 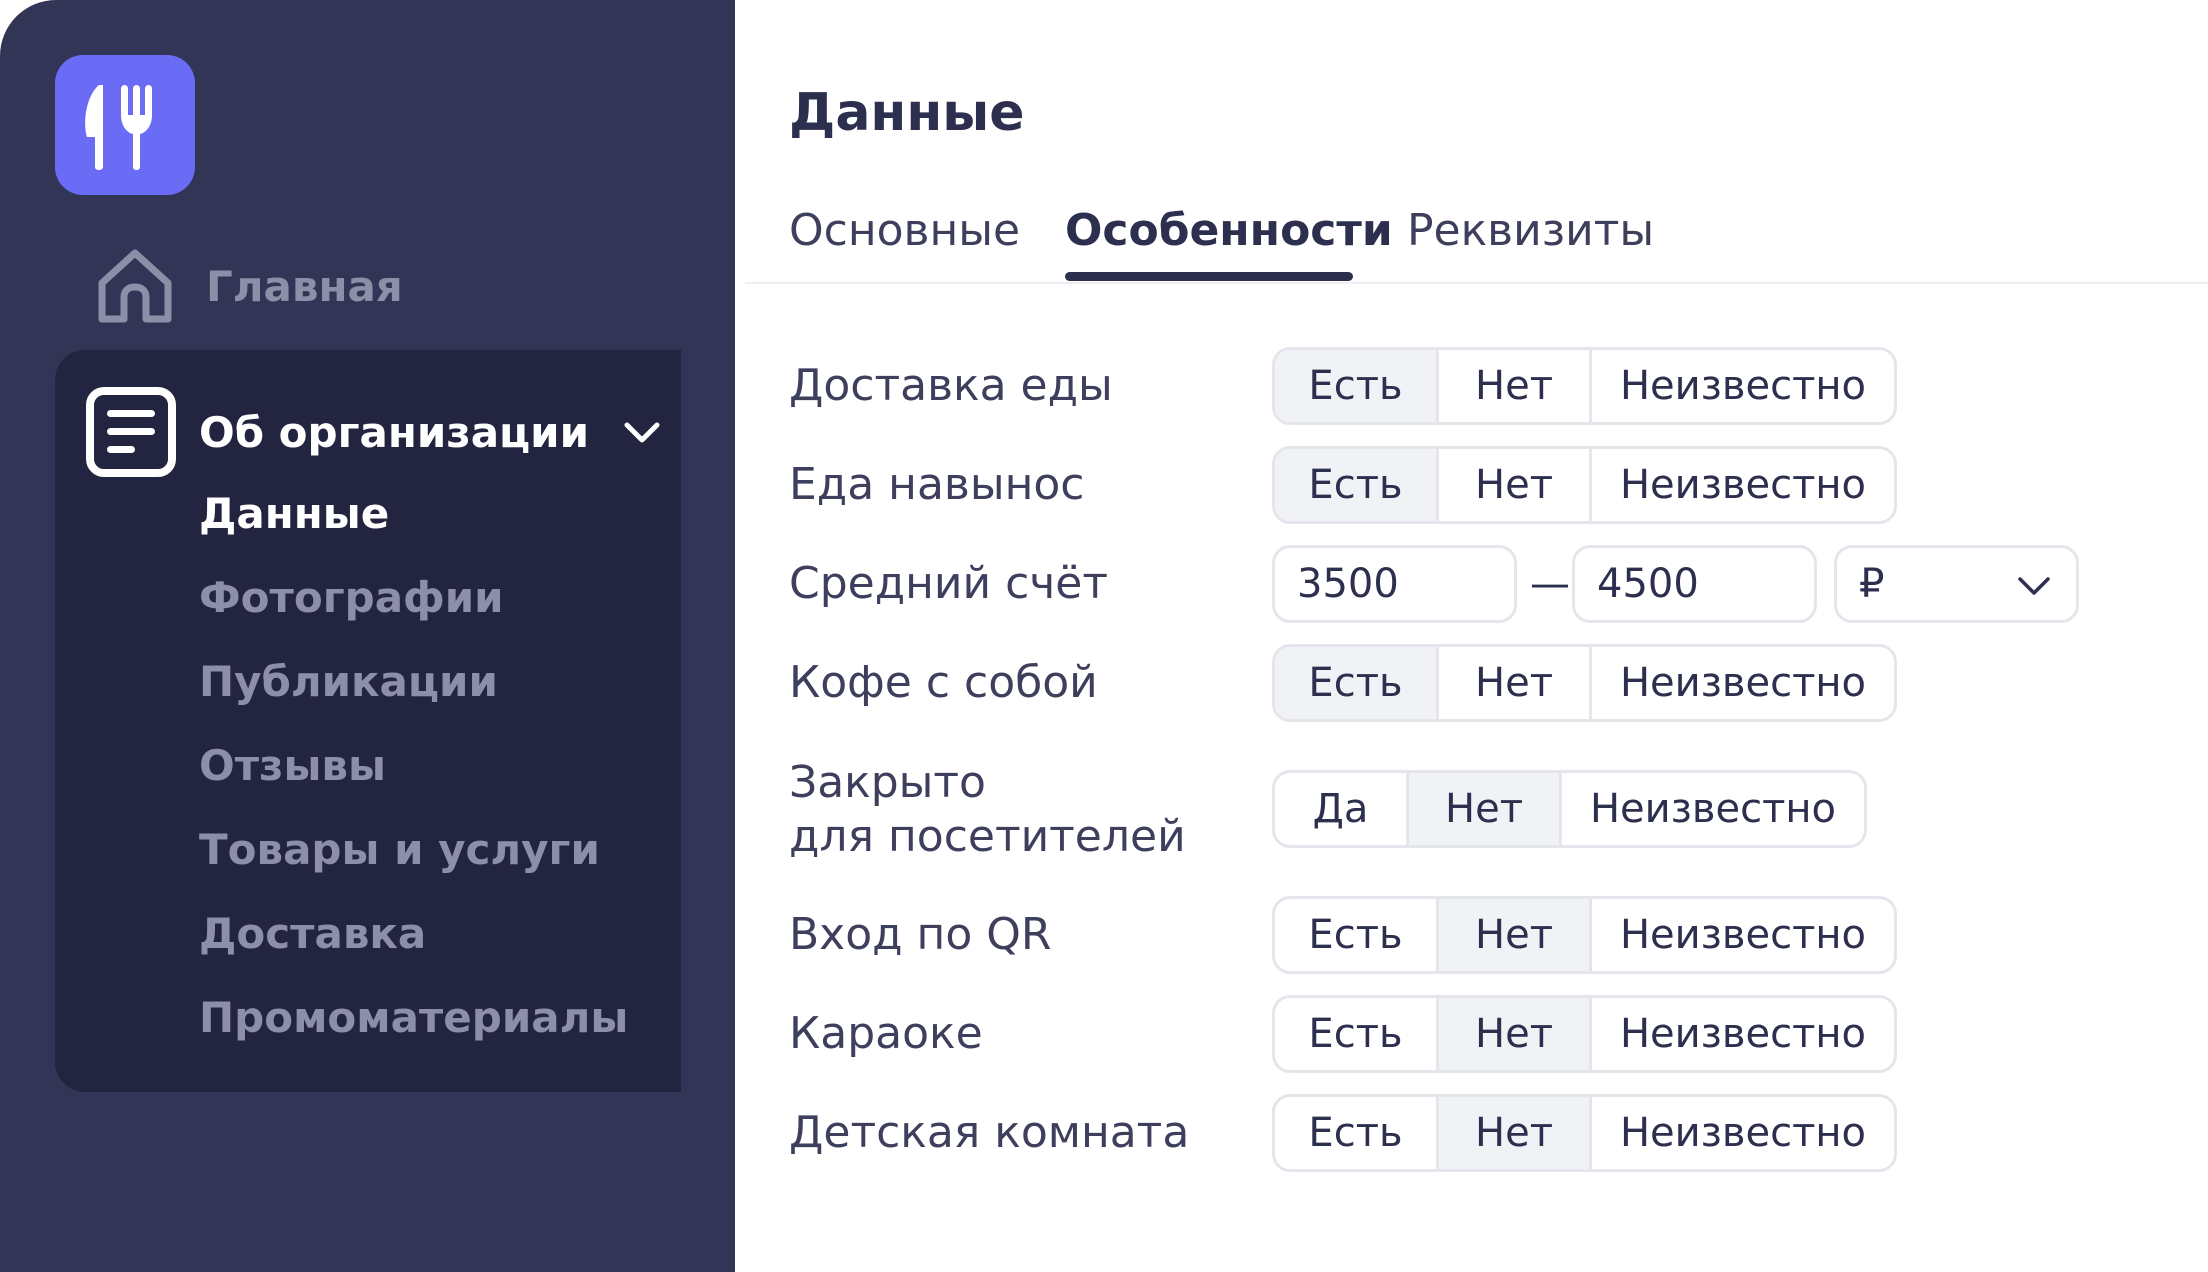 What do you see at coordinates (943, 682) in the screenshot?
I see `feature-label: Кофе с собой` at bounding box center [943, 682].